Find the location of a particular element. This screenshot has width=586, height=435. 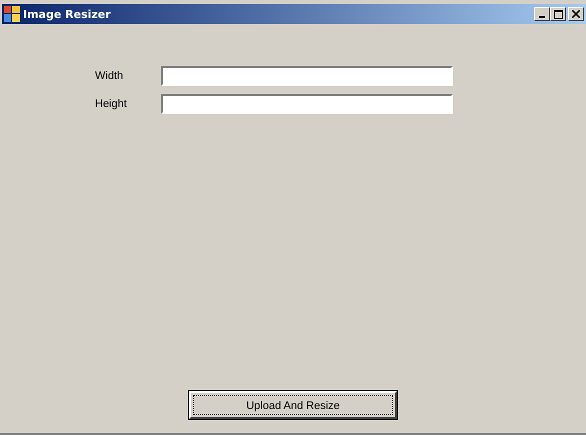

close-icon is located at coordinates (576, 14).